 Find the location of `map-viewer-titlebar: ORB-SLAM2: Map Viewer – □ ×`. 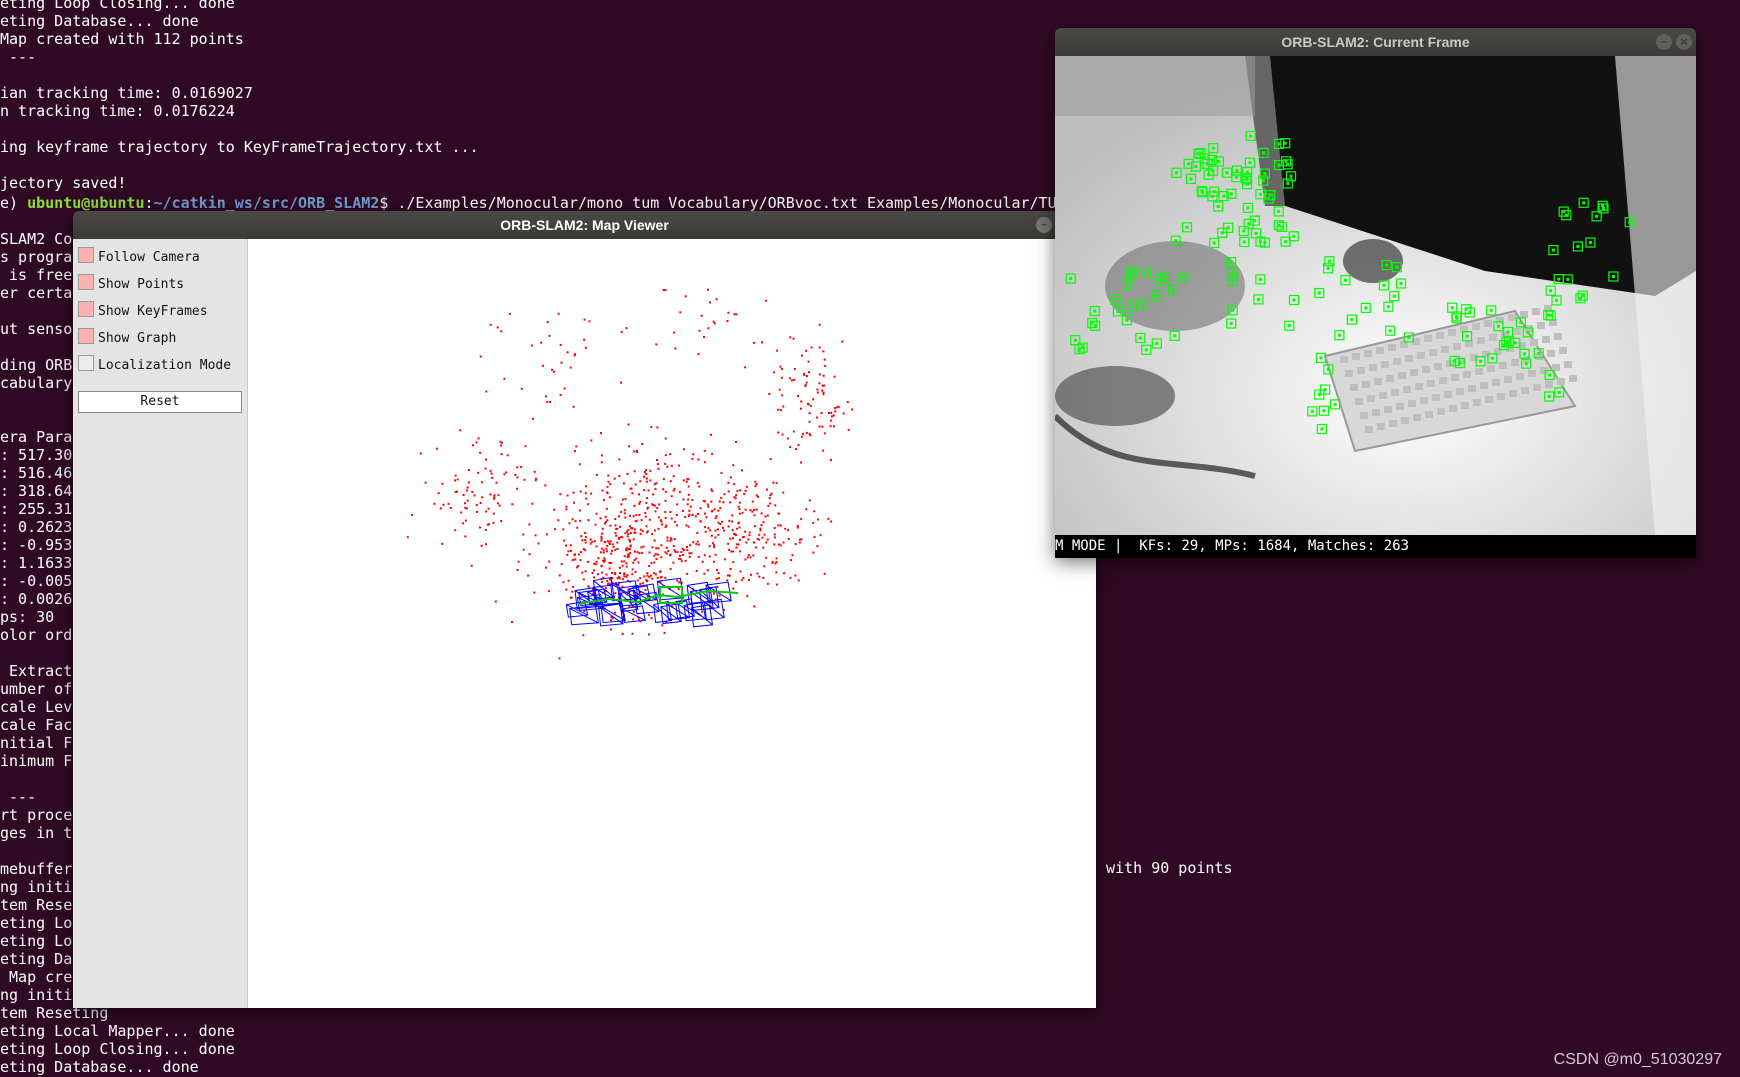

map-viewer-titlebar: ORB-SLAM2: Map Viewer – □ × is located at coordinates (584, 225).